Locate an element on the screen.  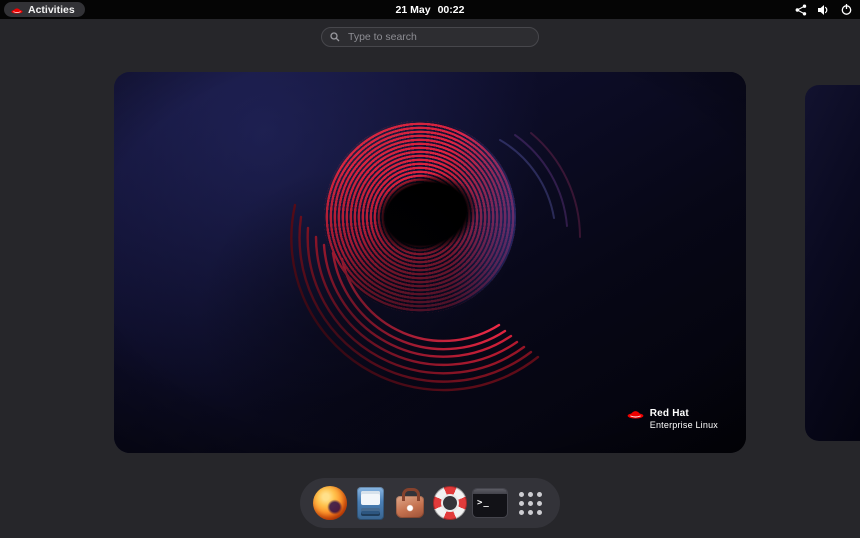
app-grid-icon is located at coordinates (530, 503).